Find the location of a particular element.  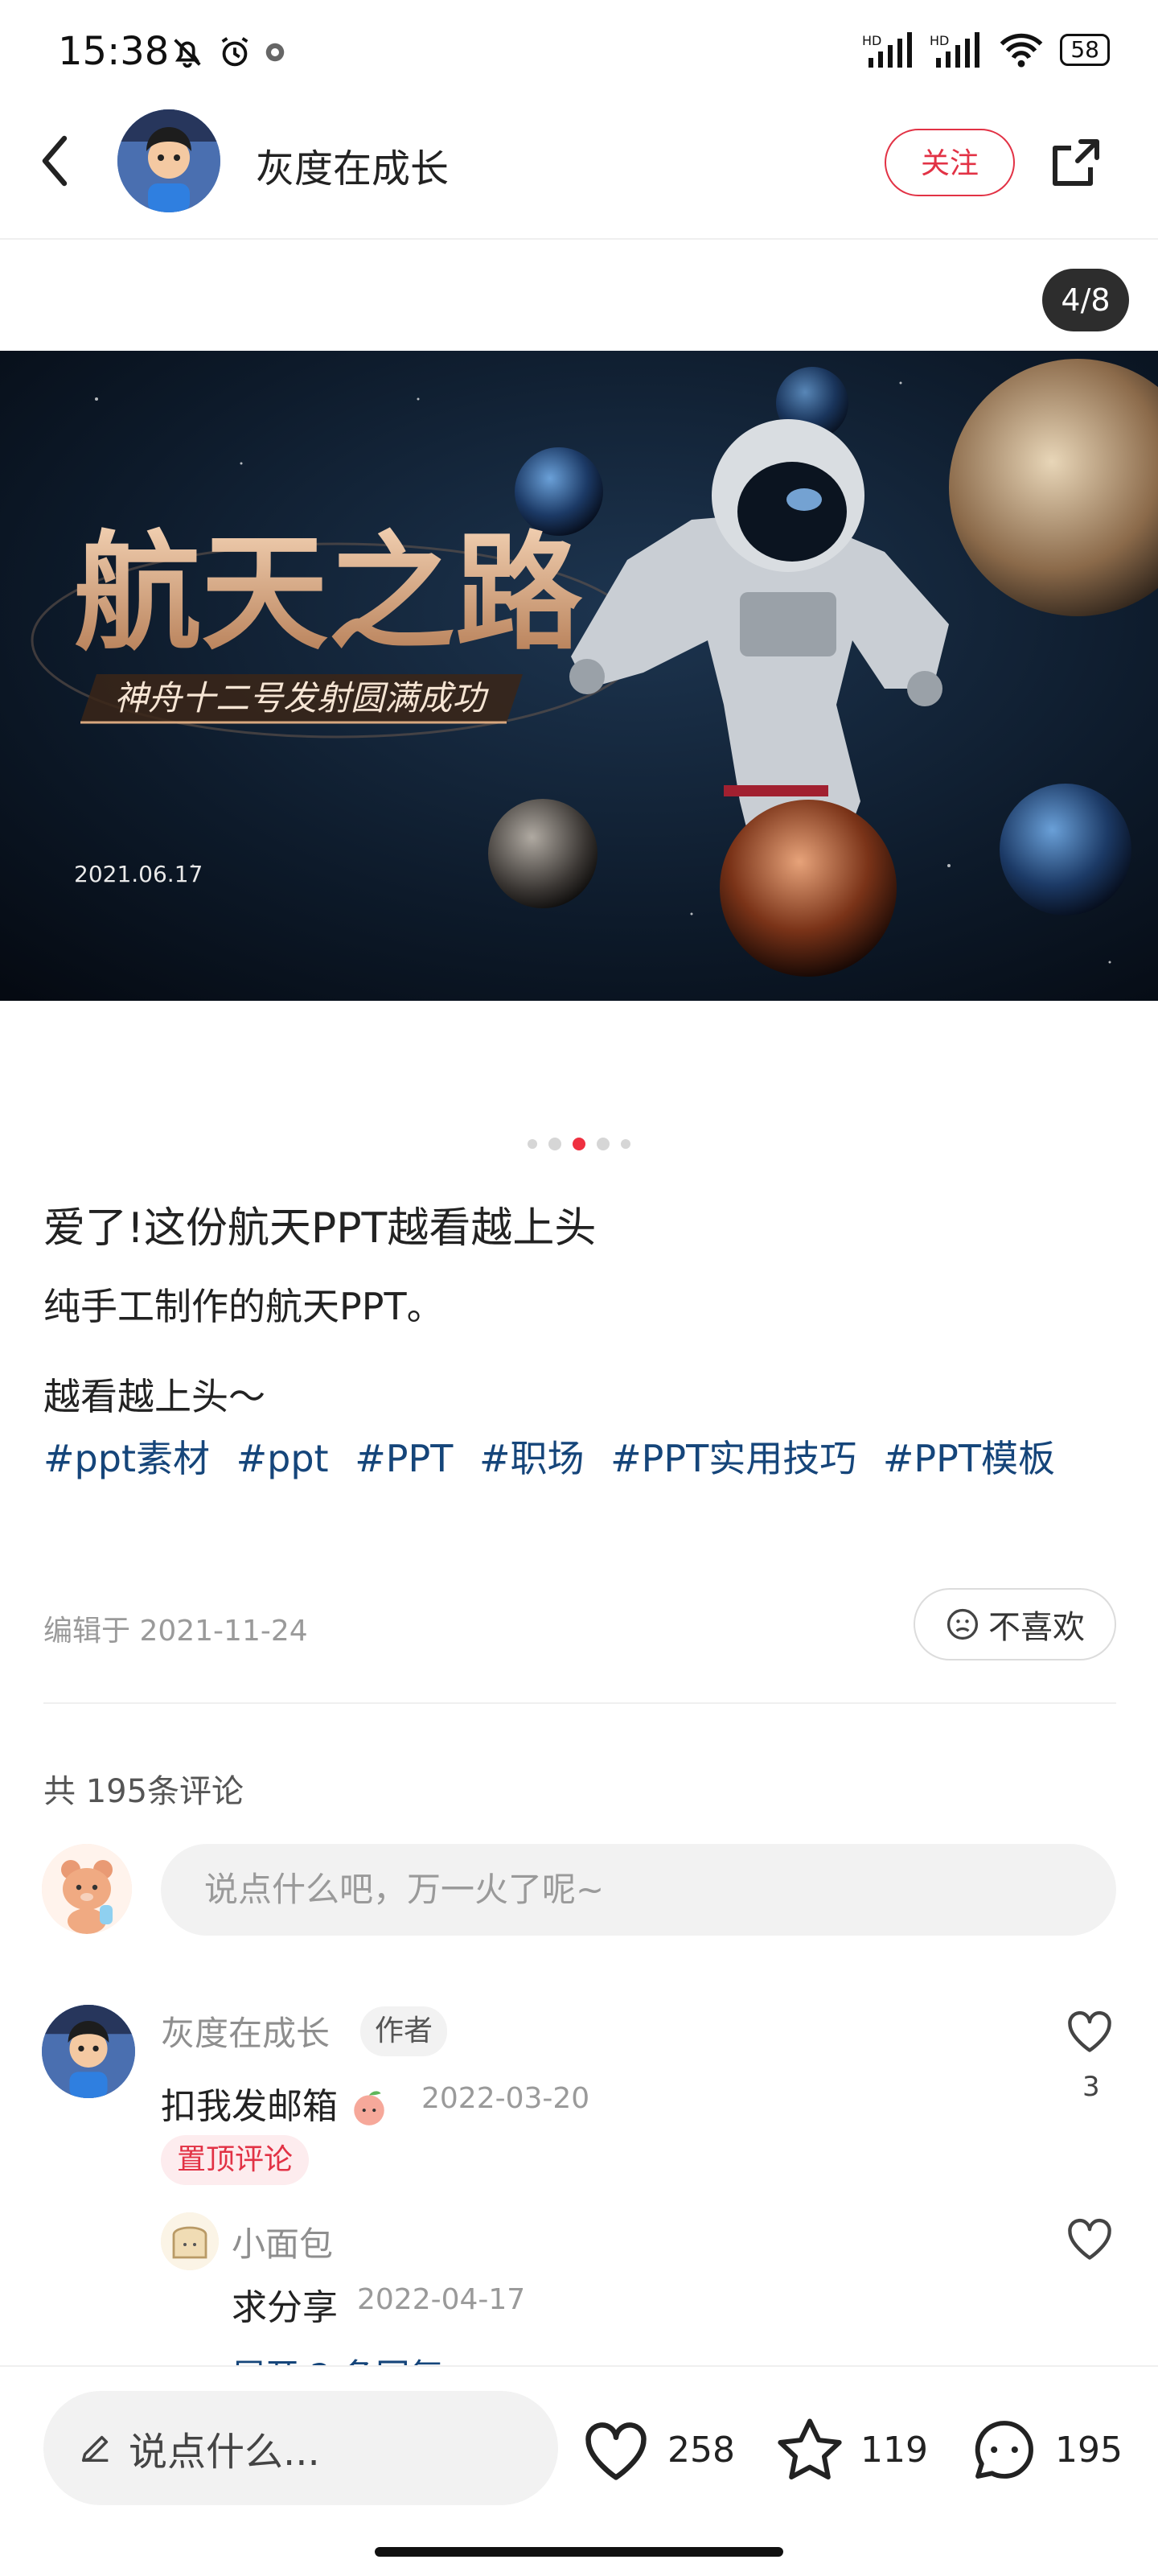

reply-avatar is located at coordinates (190, 2241).